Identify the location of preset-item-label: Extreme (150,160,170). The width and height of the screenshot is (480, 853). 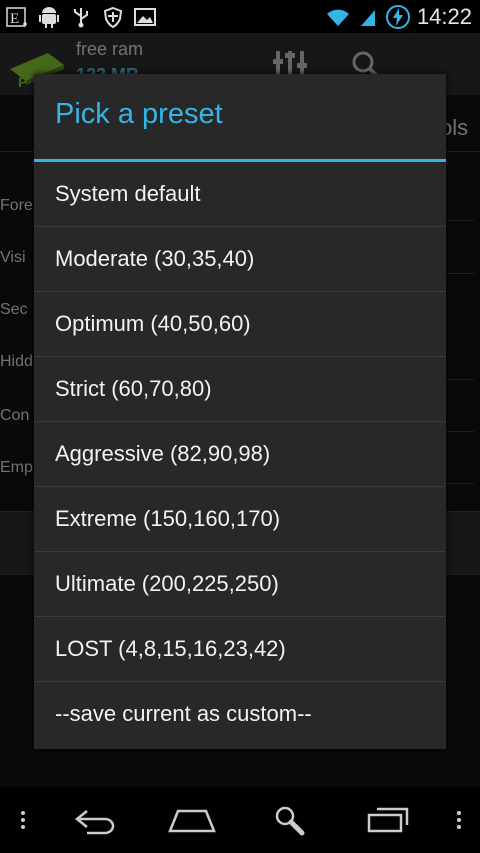
(168, 518).